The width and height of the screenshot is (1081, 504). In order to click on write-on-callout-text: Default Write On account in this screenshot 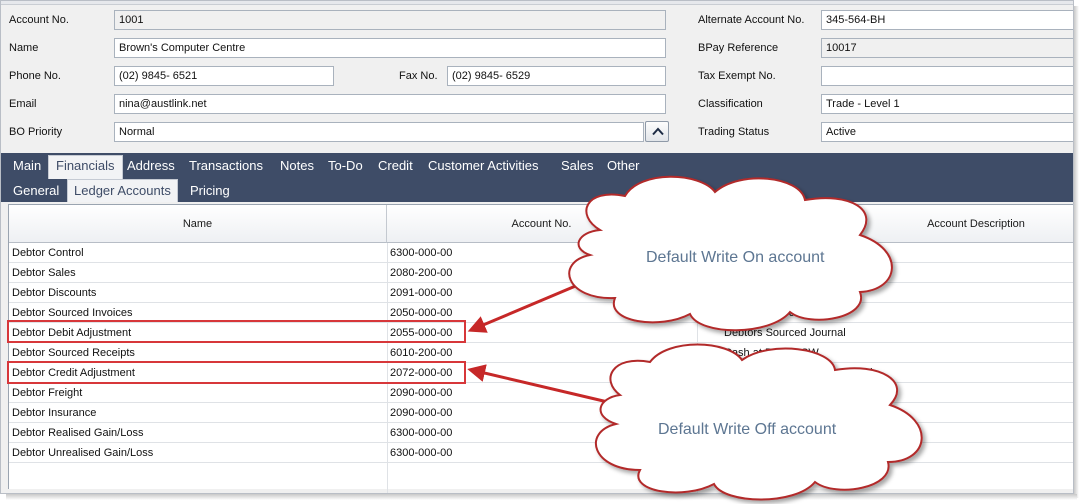, I will do `click(735, 257)`.